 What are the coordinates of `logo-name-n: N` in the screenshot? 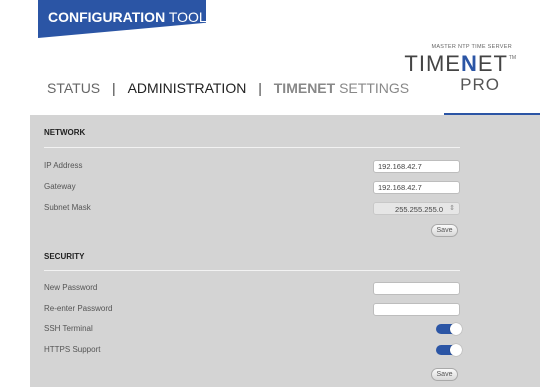 It's located at (469, 63).